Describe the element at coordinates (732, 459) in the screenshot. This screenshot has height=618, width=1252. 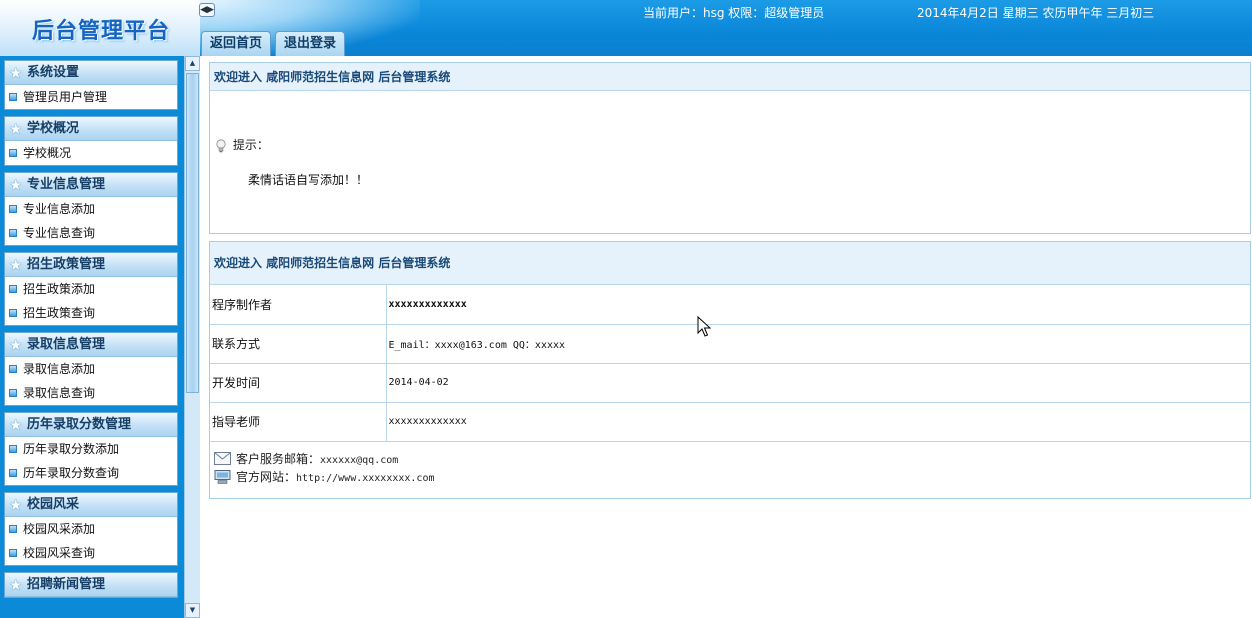
I see `contact-email-row: 客户服务邮箱：xxxxxx@qq.com` at that location.